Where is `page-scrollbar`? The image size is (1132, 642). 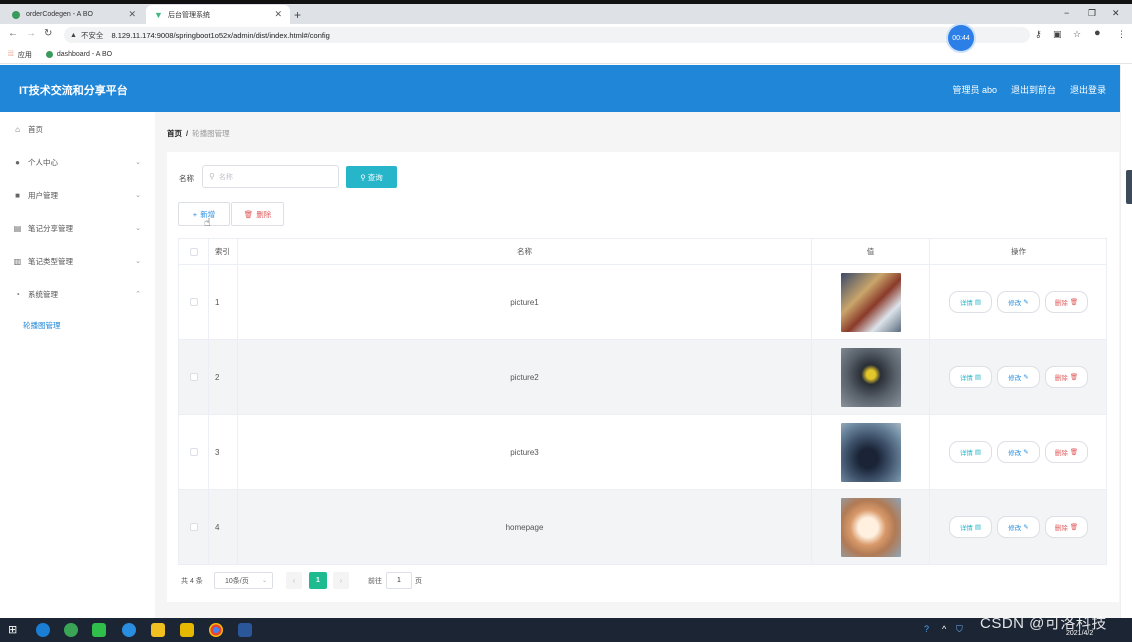 page-scrollbar is located at coordinates (1126, 341).